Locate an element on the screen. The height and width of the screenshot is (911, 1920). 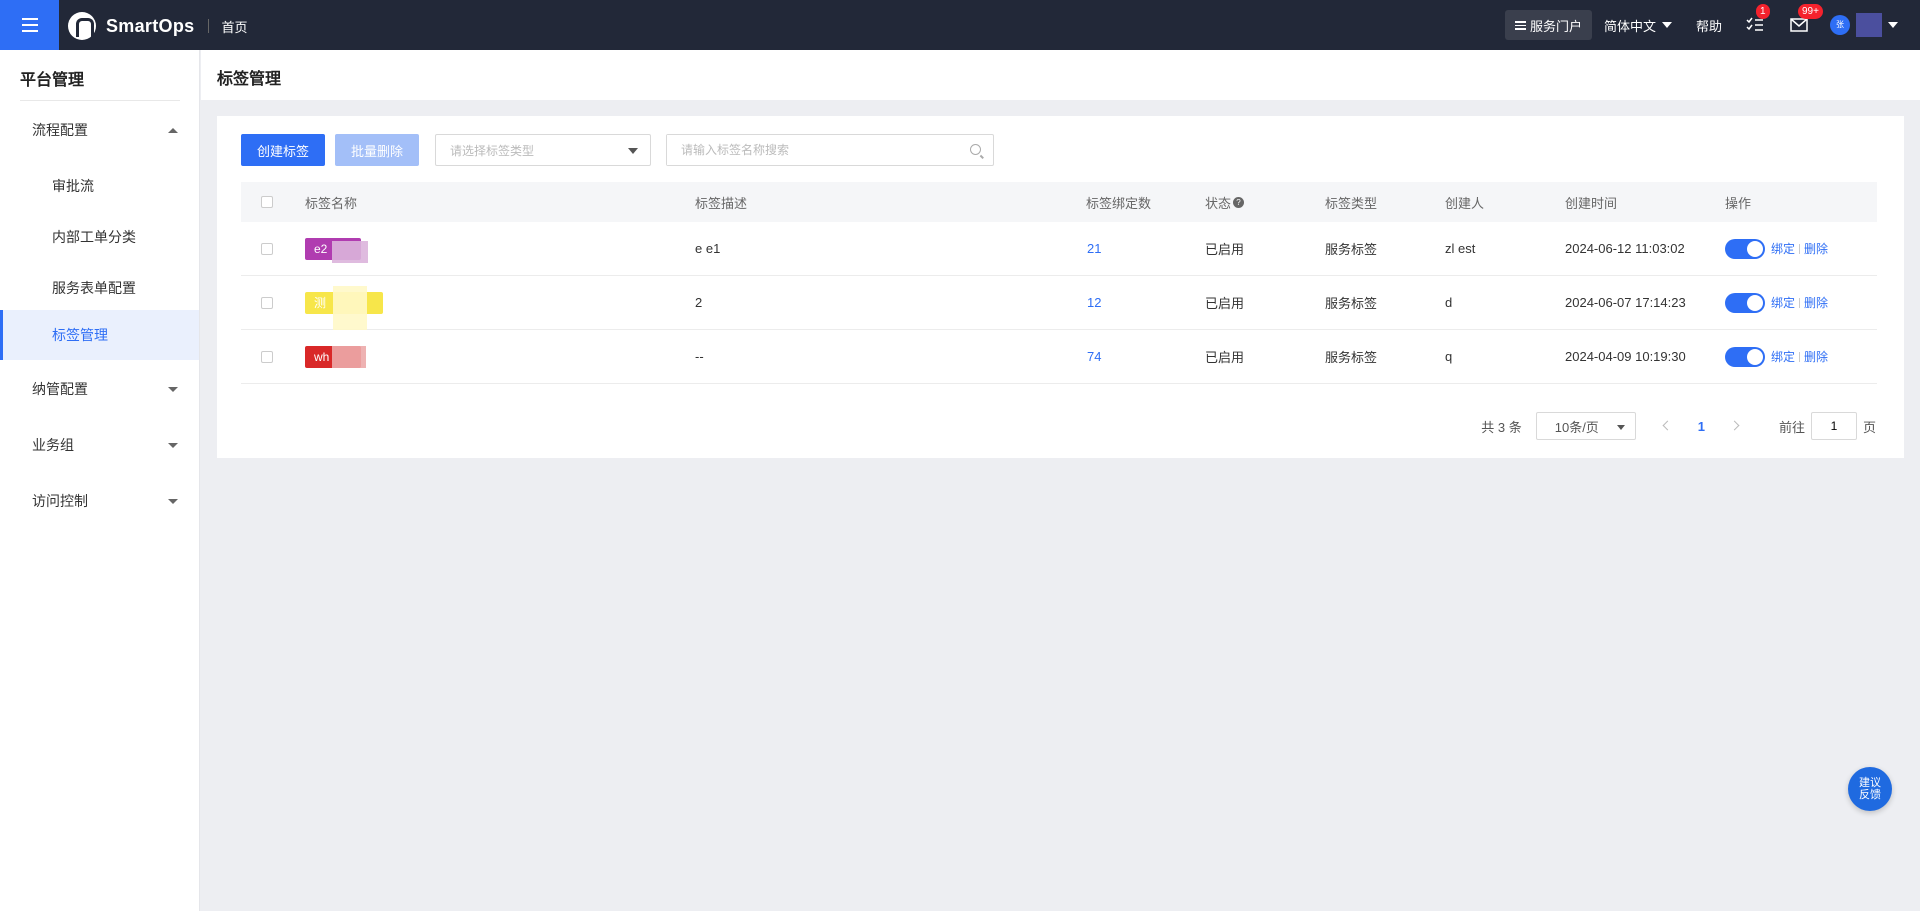
sidebar-title: 平台管理 is located at coordinates (52, 80).